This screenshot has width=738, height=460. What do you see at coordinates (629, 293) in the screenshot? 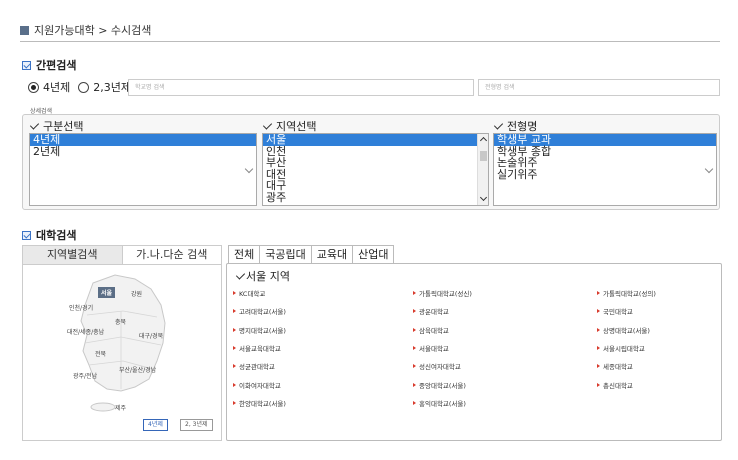
I see `university-name: 가톨릭대학교(성의)` at bounding box center [629, 293].